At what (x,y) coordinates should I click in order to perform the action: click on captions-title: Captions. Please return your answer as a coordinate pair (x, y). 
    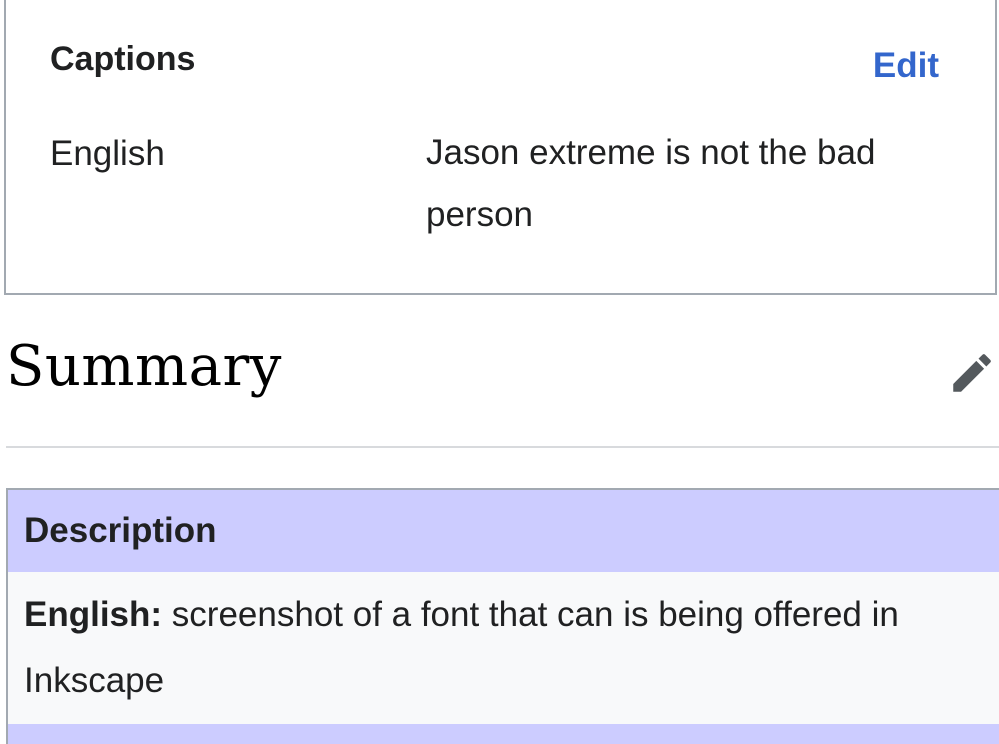
    Looking at the image, I should click on (123, 59).